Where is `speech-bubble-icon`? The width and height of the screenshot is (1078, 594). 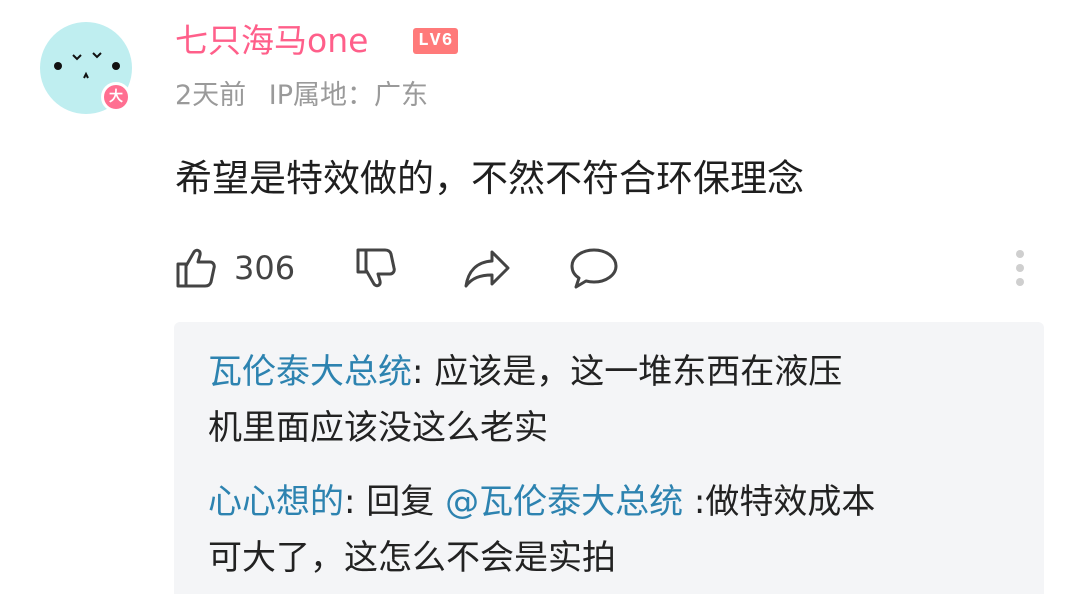
speech-bubble-icon is located at coordinates (594, 268).